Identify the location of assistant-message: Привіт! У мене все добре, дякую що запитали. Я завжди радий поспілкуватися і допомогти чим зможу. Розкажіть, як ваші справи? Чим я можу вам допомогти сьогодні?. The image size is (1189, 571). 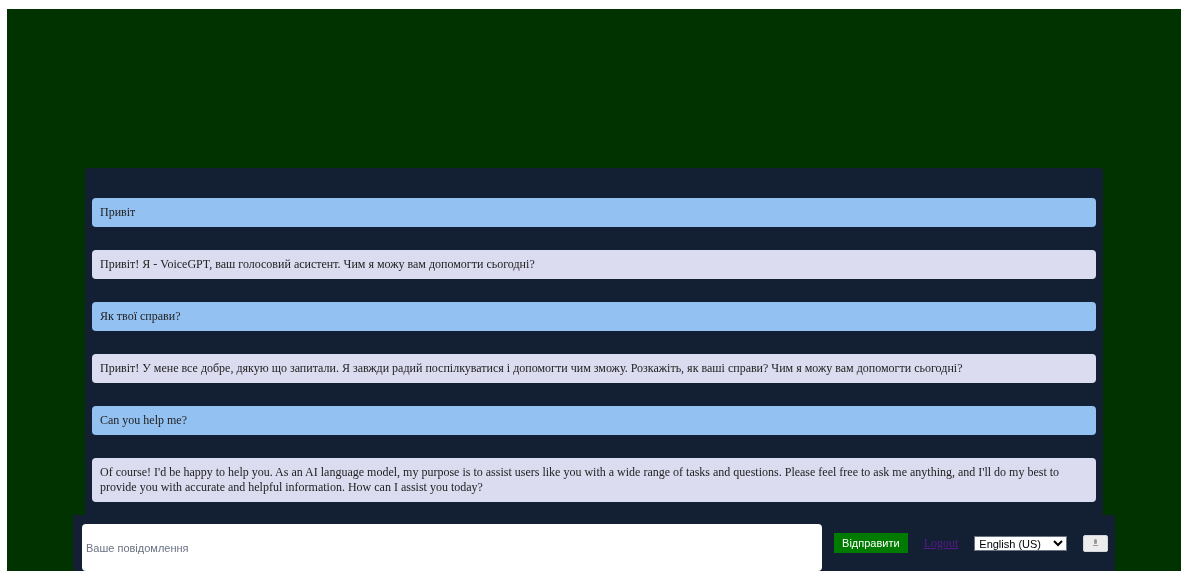
(594, 368).